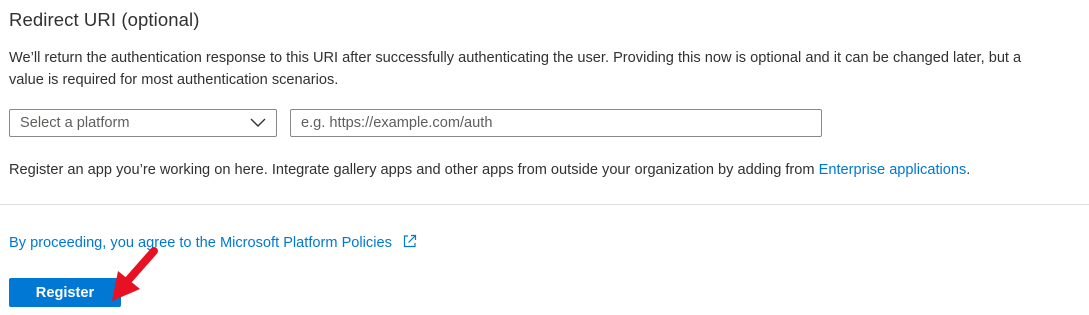  What do you see at coordinates (556, 123) in the screenshot?
I see `redirect-uri-input` at bounding box center [556, 123].